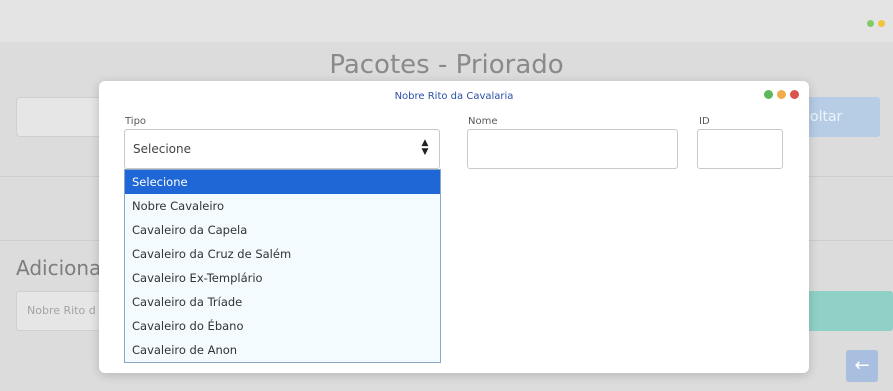 The height and width of the screenshot is (391, 893). What do you see at coordinates (282, 350) in the screenshot?
I see `dropdown-option: Cavaleiro de Anon` at bounding box center [282, 350].